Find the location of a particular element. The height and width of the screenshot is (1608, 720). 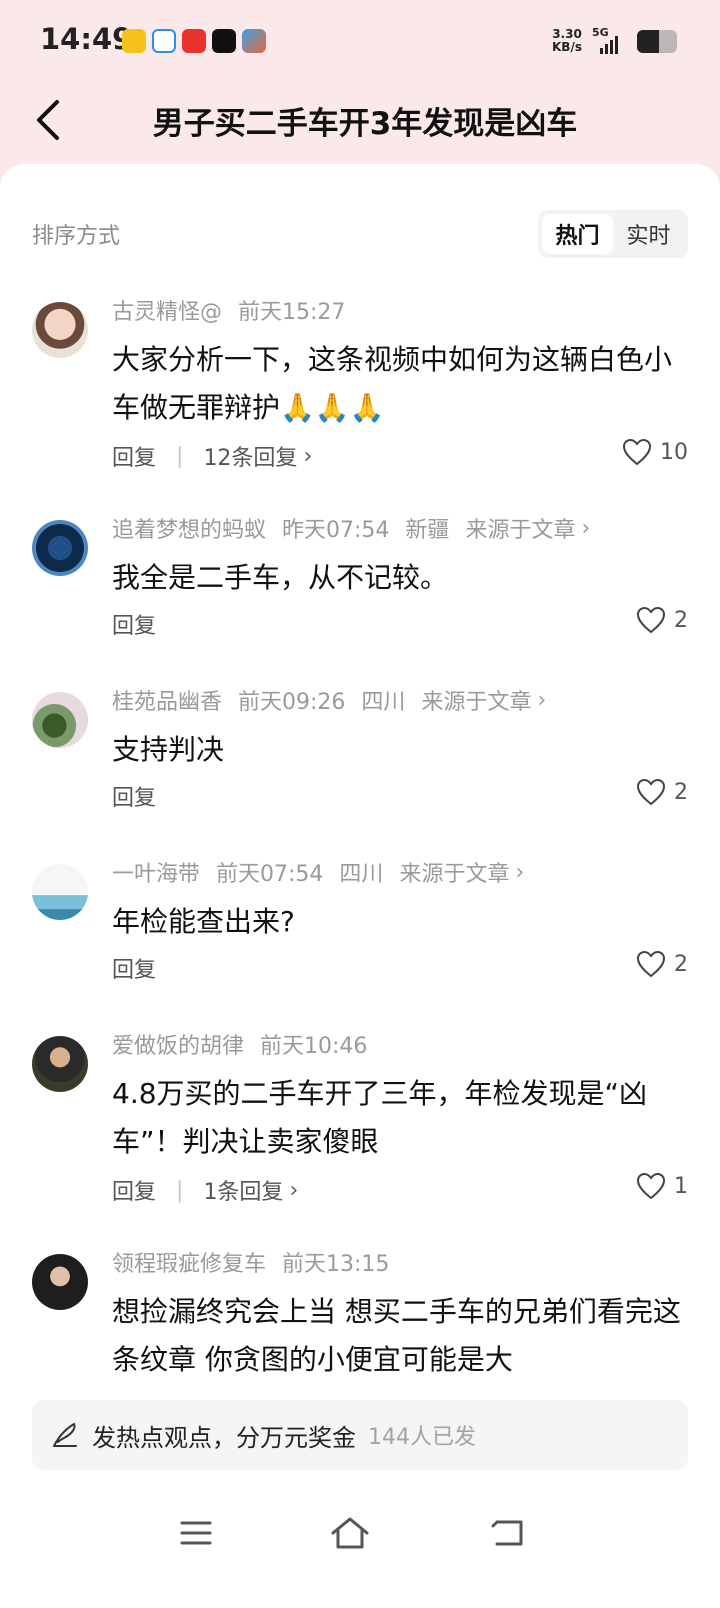

comment-actions: 回复 | 1条回复 › is located at coordinates (205, 1190).